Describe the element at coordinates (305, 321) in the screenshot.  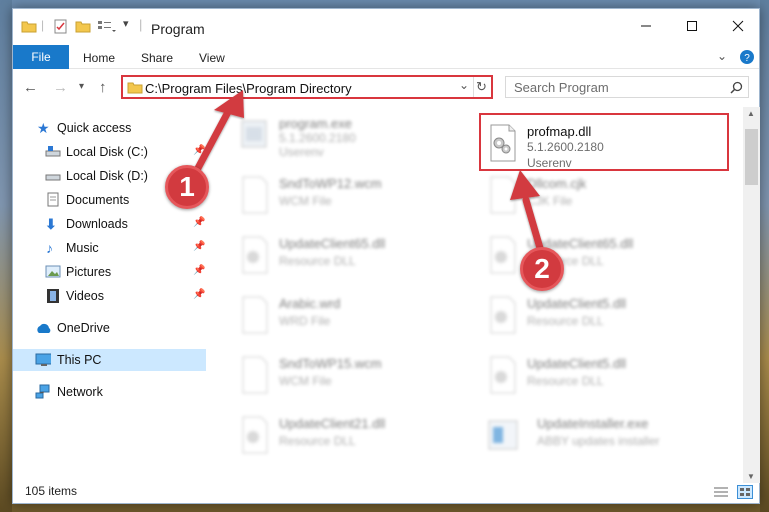
I see `file-type: WRD File` at that location.